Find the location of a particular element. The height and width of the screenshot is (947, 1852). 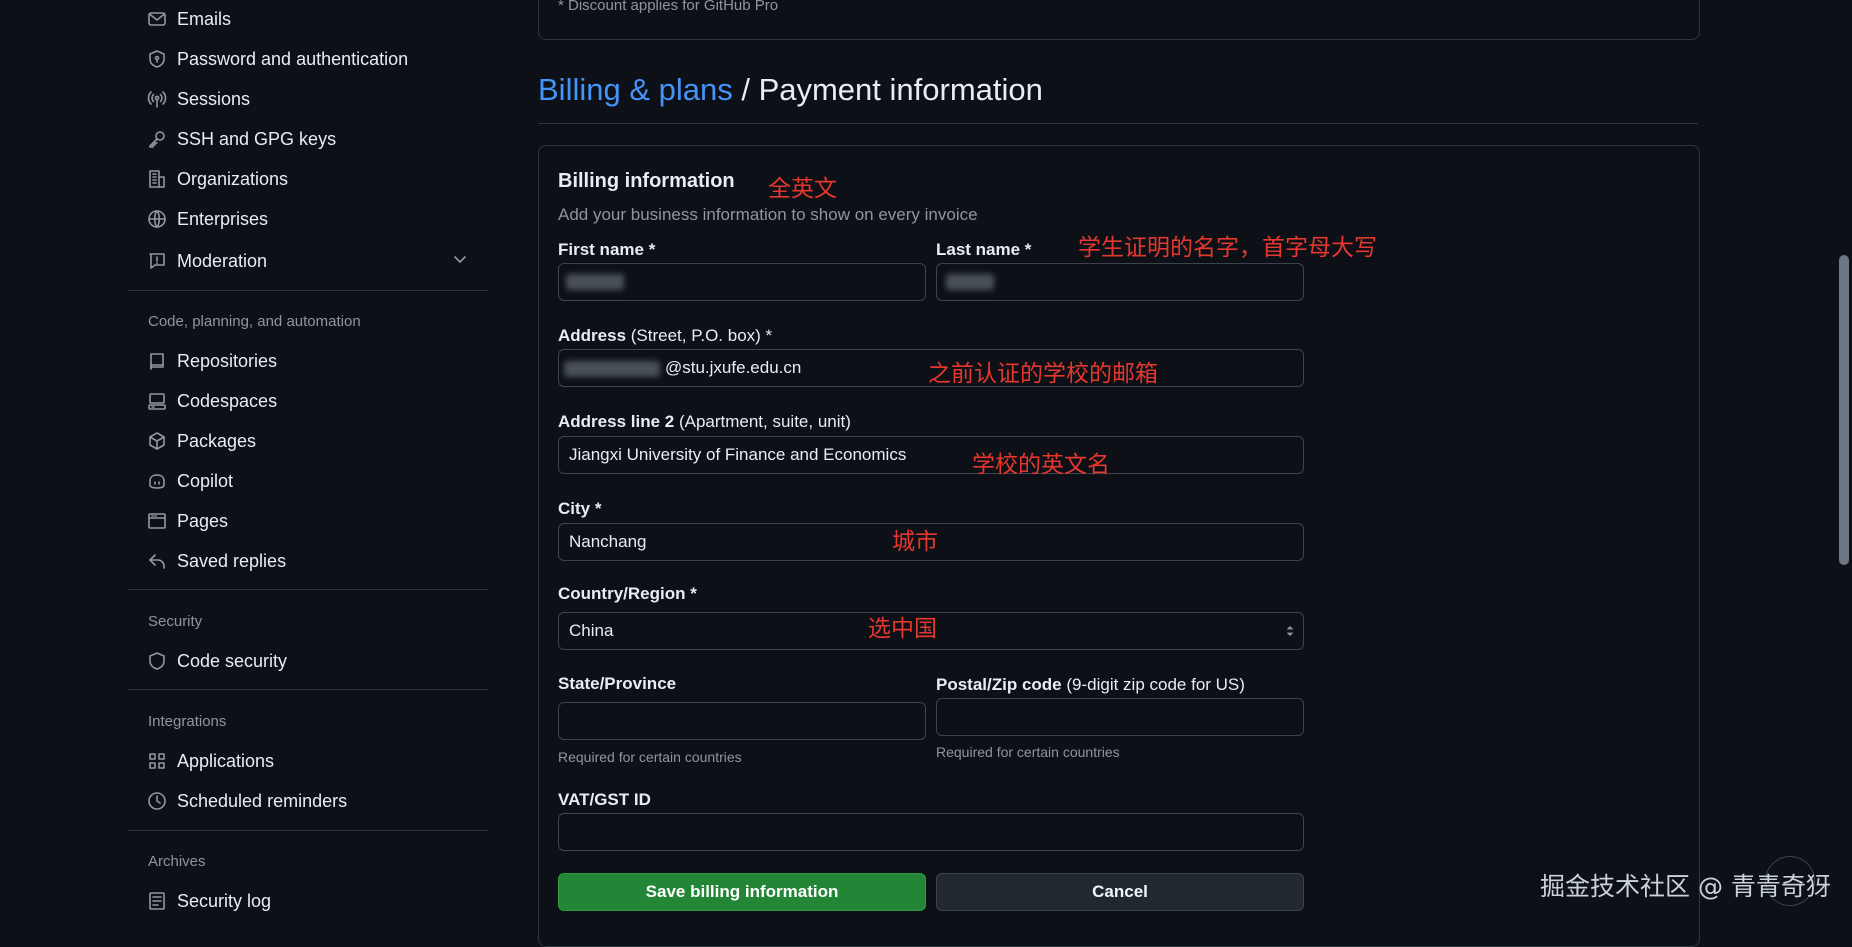

sidebar-item-scheduled-reminders: Scheduled reminders is located at coordinates (308, 801).